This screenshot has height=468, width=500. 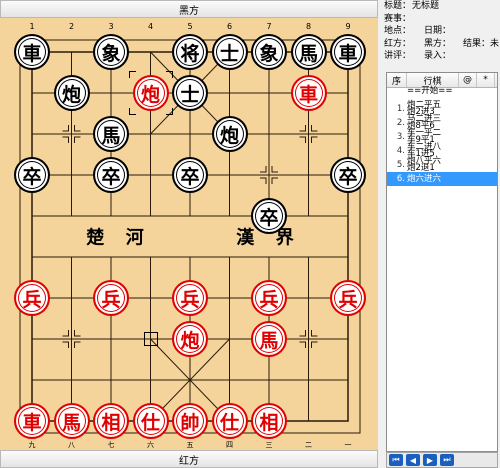 I want to click on move-number: 2., so click(x=400, y=123).